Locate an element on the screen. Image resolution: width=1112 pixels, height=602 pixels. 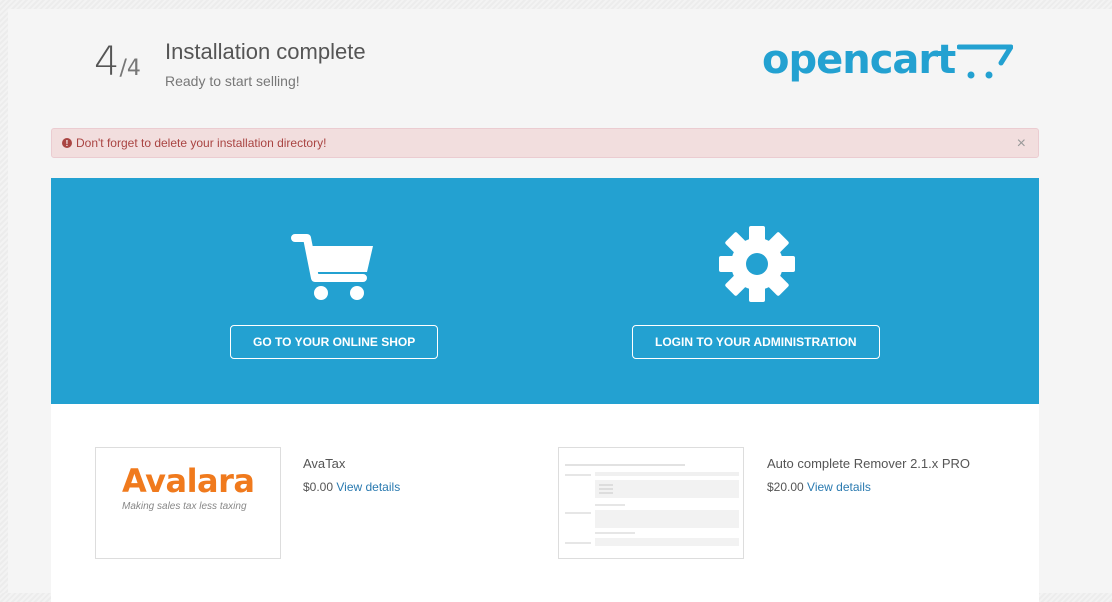
step-current: 4 is located at coordinates (107, 62).